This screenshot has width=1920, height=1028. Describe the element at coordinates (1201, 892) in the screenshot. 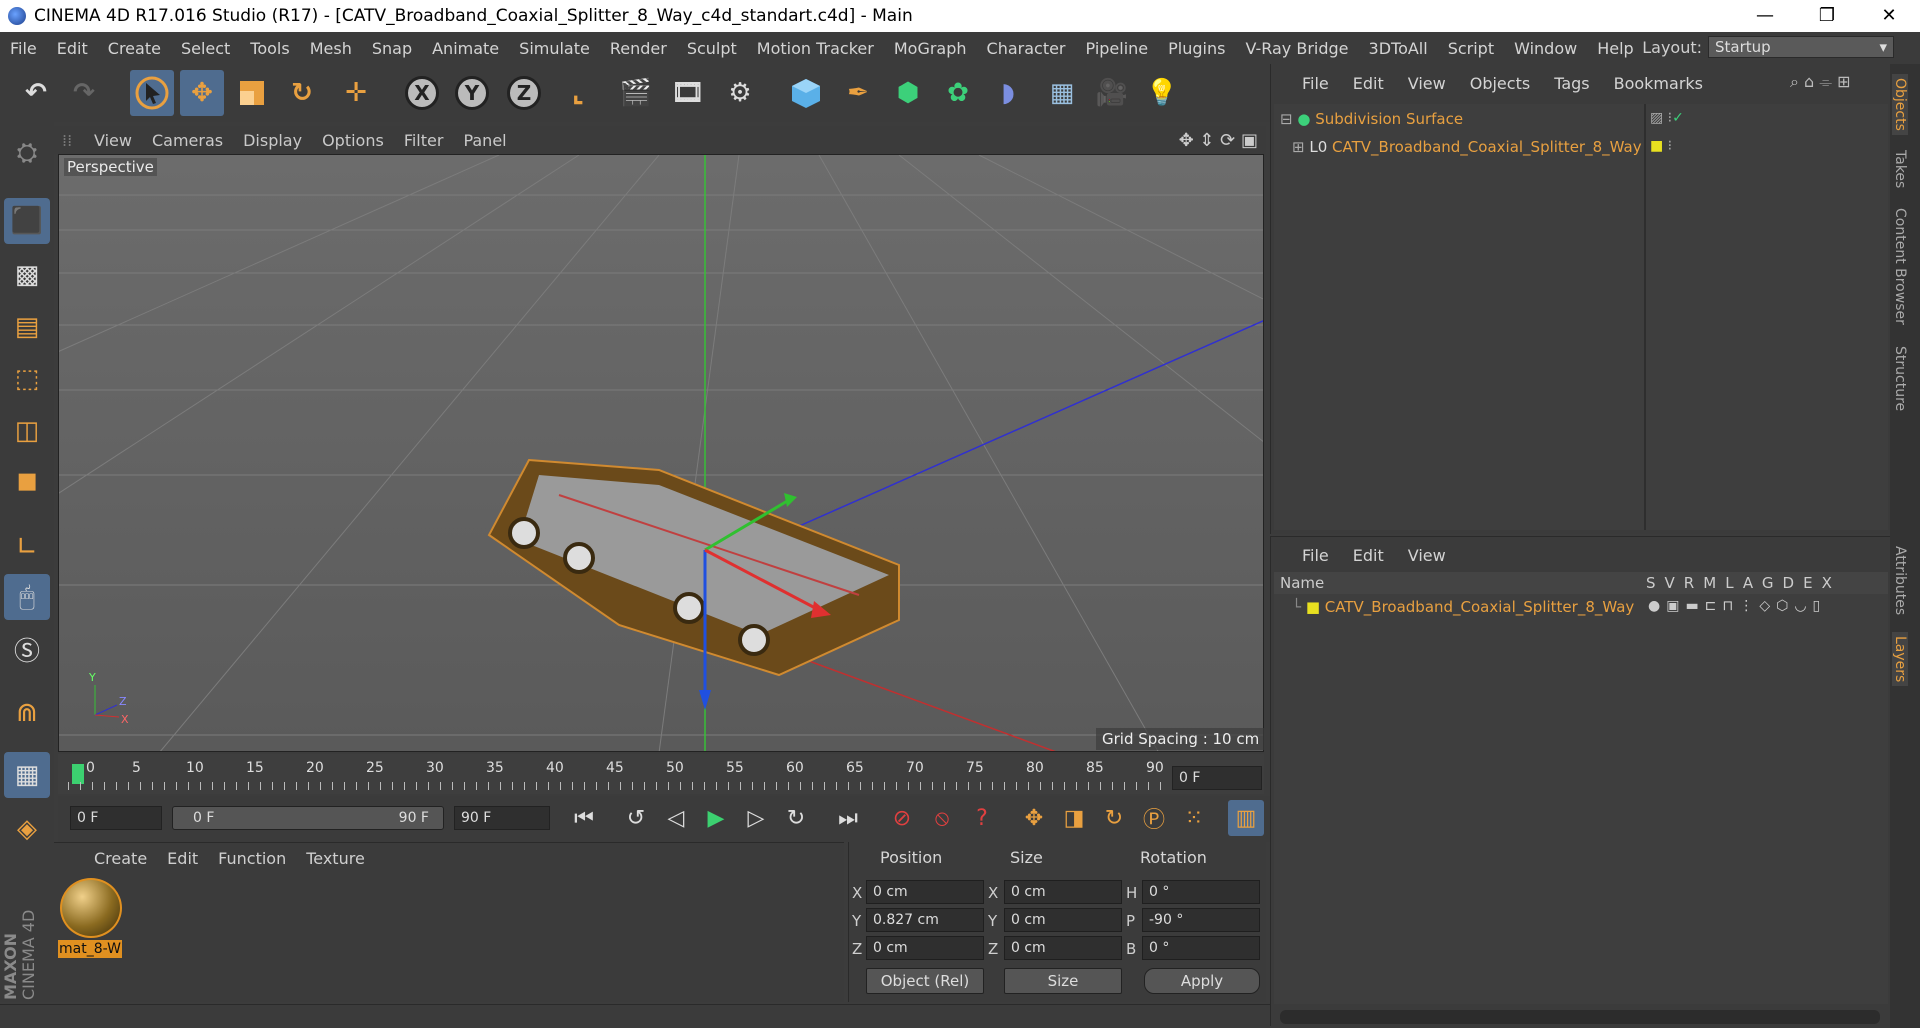

I see `rotation-h-field: 0 °` at that location.